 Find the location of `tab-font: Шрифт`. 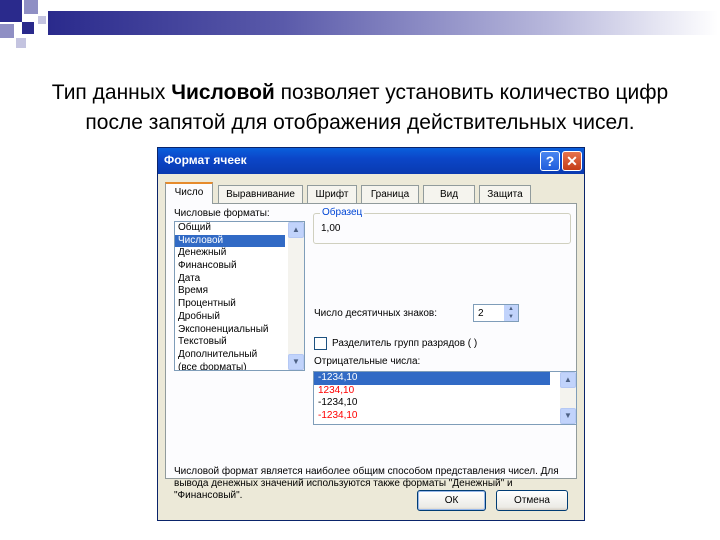

tab-font: Шрифт is located at coordinates (332, 194).